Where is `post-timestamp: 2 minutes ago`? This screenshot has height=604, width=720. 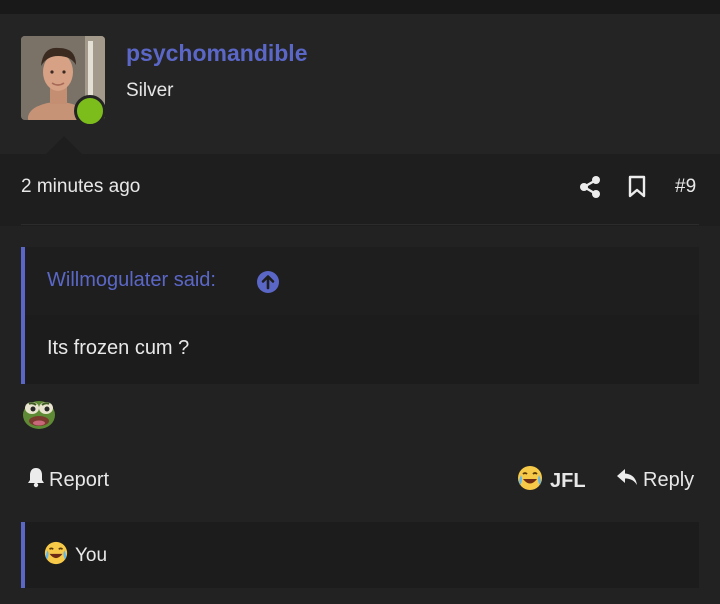
post-timestamp: 2 minutes ago is located at coordinates (80, 187).